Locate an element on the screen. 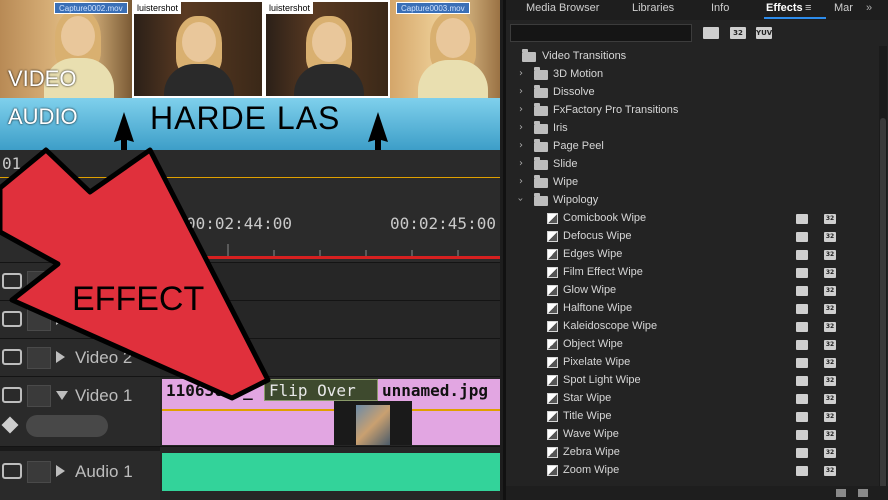 This screenshot has width=888, height=500. folder-page-peel: › Page Peel is located at coordinates (691, 147).